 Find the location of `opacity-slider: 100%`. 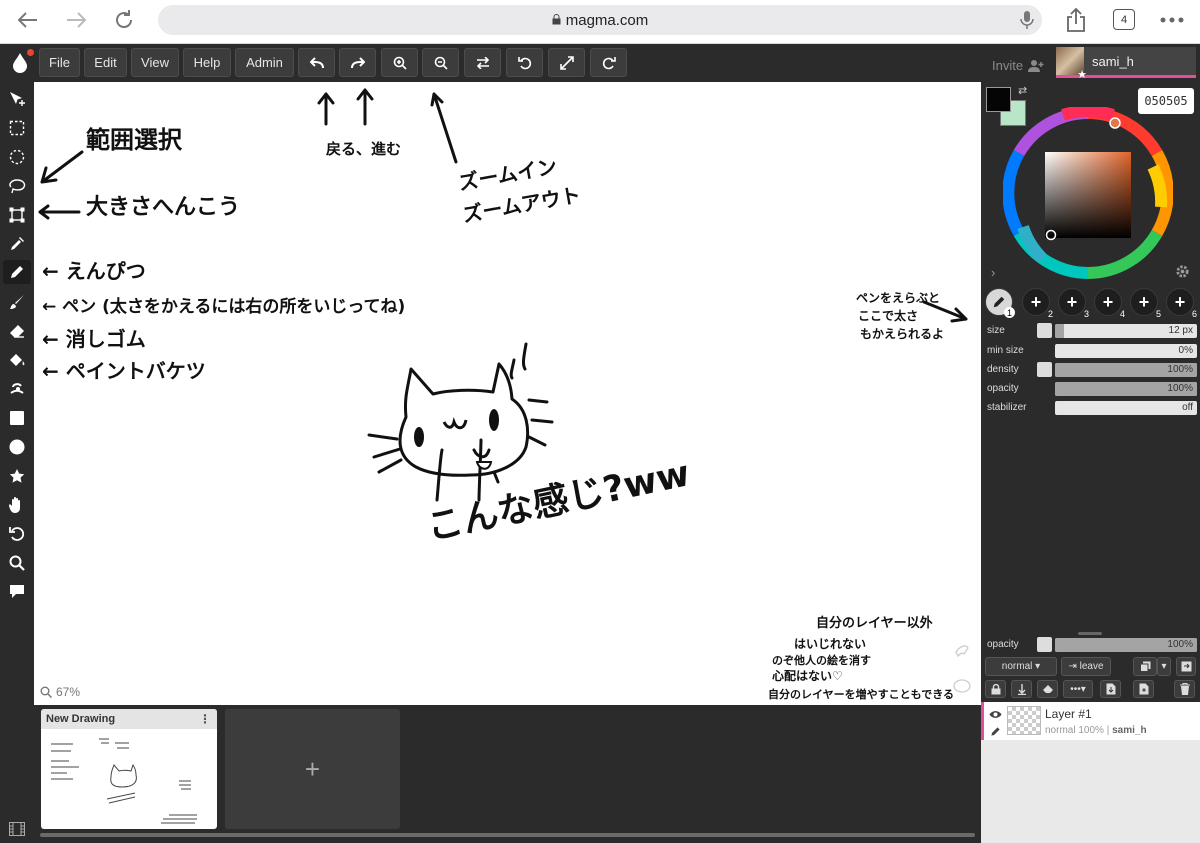

opacity-slider: 100% is located at coordinates (1126, 388).